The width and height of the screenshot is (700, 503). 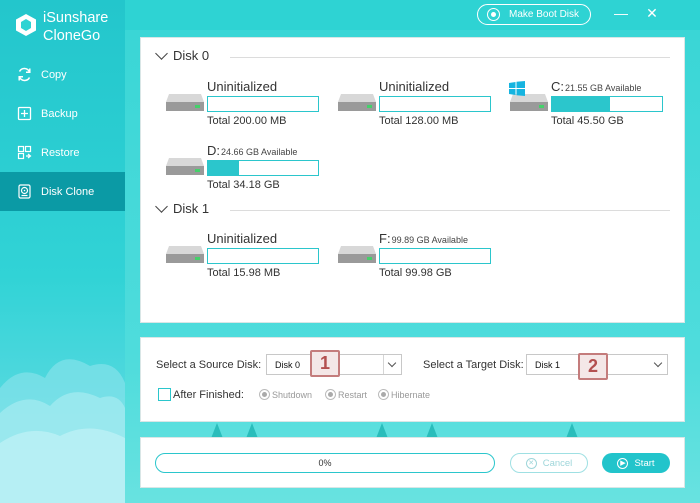 I want to click on partition-total: Total 34.18 GB, so click(x=243, y=185).